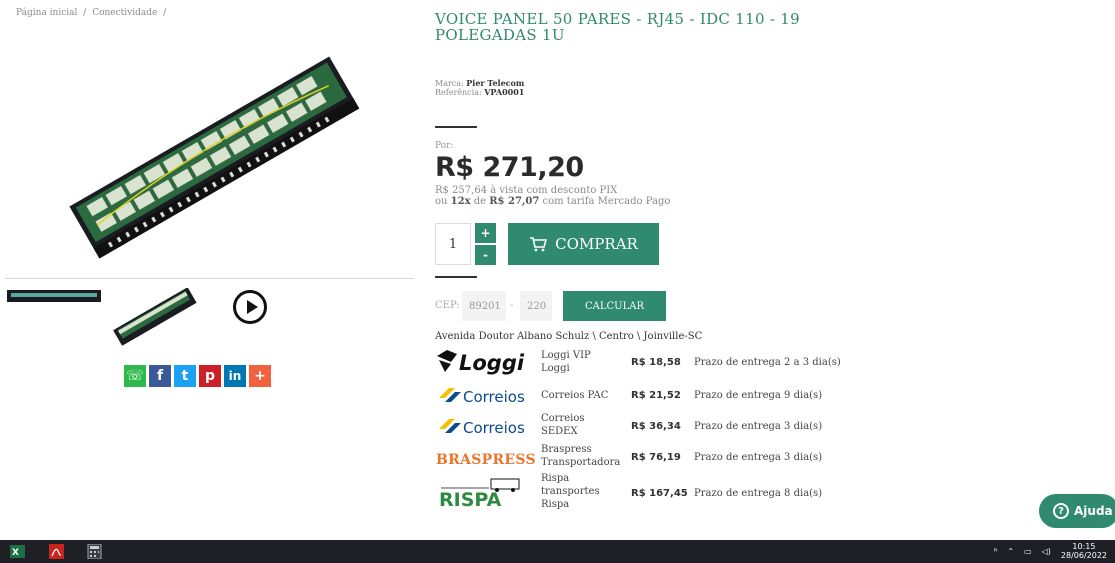  What do you see at coordinates (1061, 511) in the screenshot?
I see `help-icon: ?` at bounding box center [1061, 511].